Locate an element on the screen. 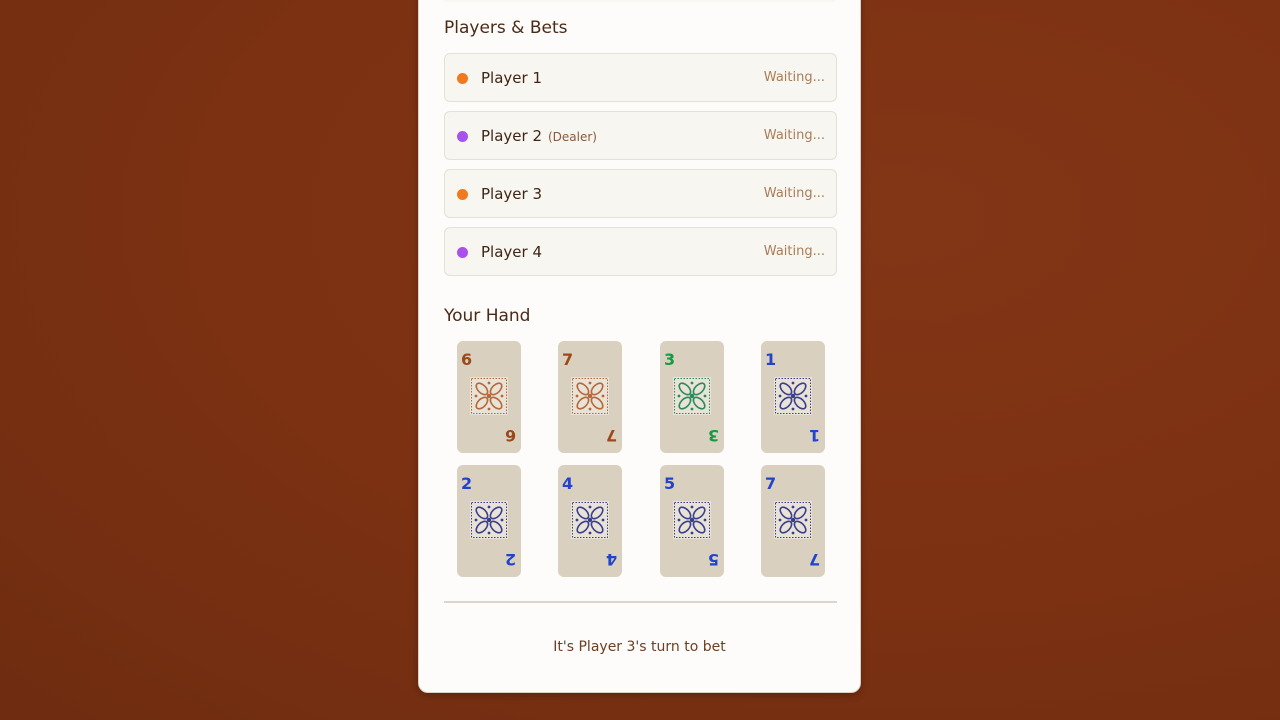 The height and width of the screenshot is (720, 1280). dealer-tag: (Dealer) is located at coordinates (572, 137).